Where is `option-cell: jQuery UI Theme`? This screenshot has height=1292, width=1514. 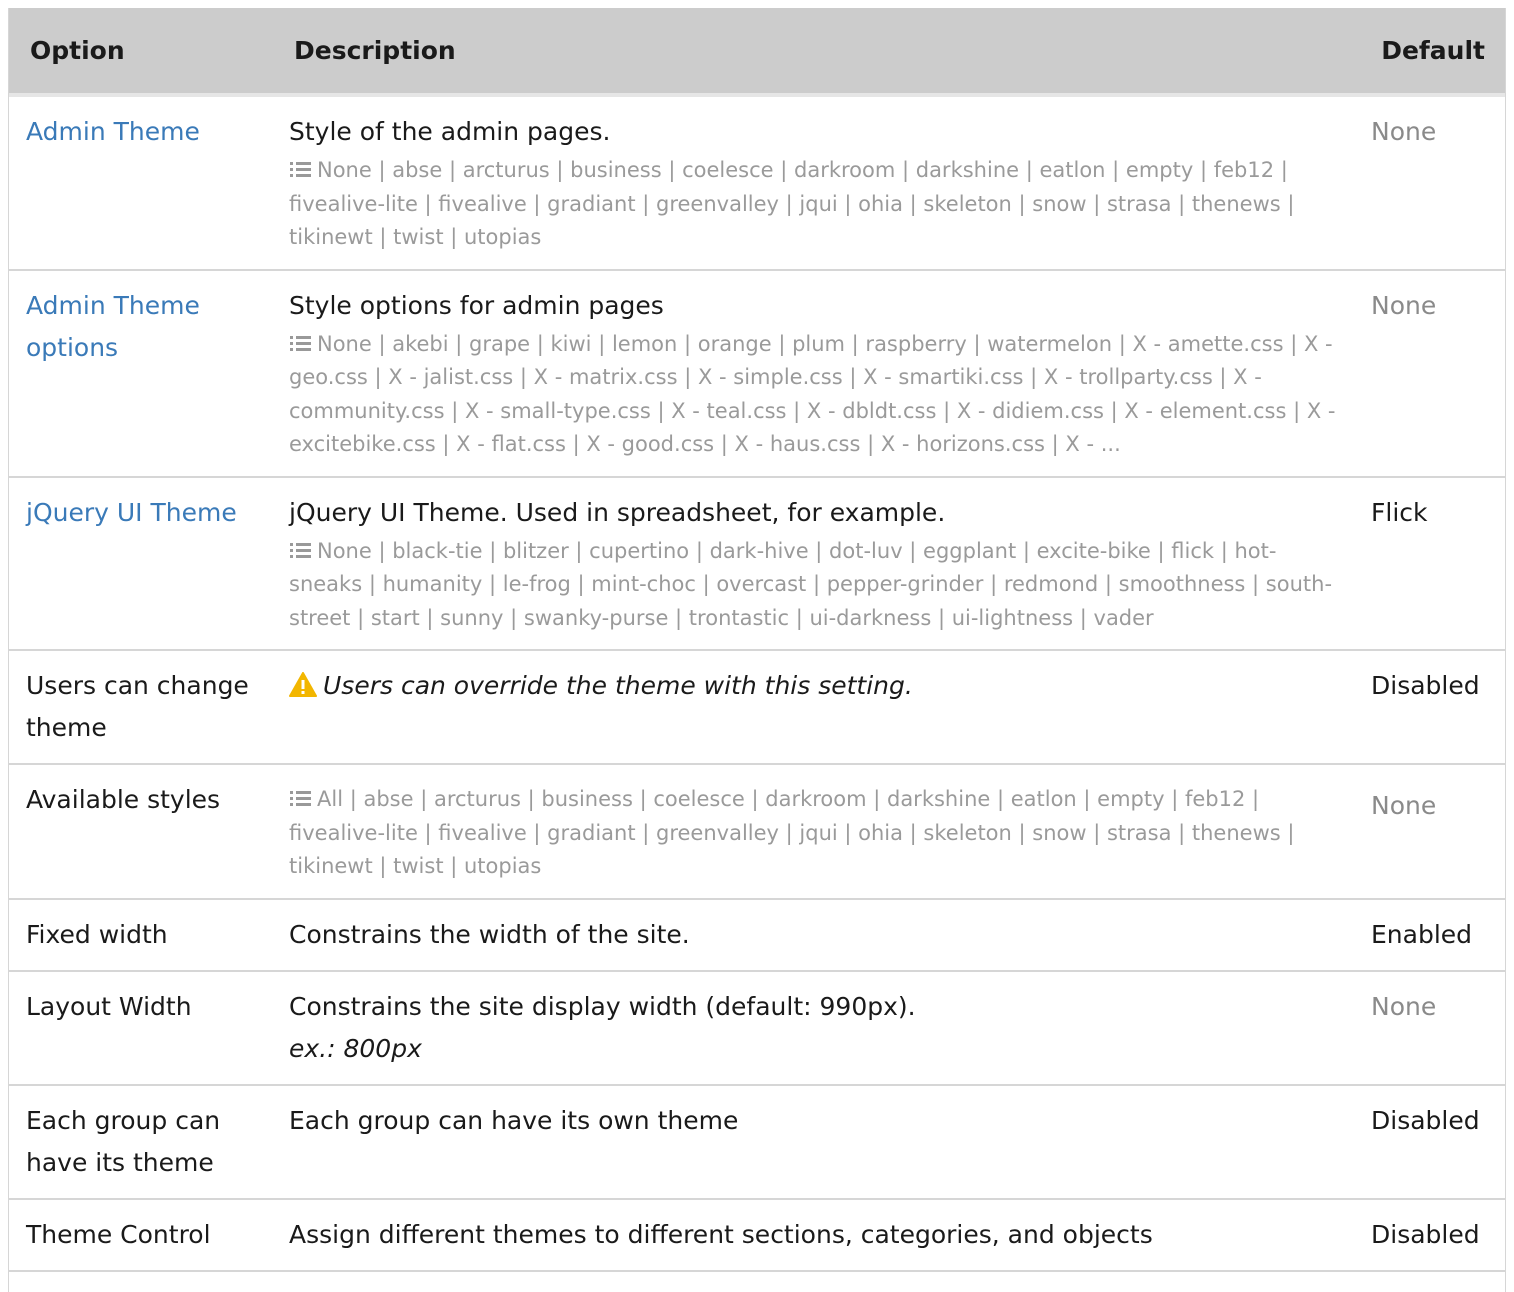
option-cell: jQuery UI Theme is located at coordinates (140, 563).